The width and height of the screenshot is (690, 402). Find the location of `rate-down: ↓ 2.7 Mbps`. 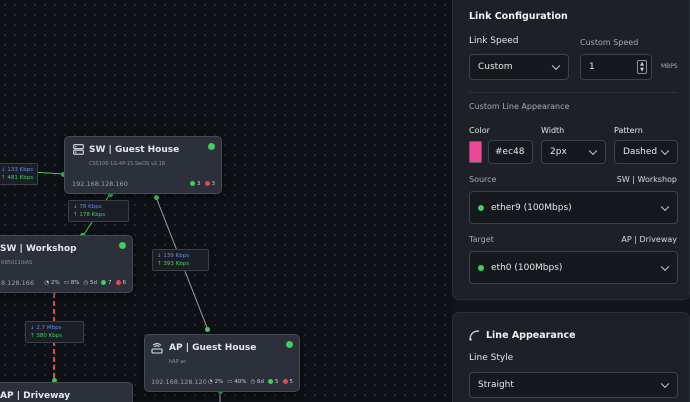

rate-down: ↓ 2.7 Mbps is located at coordinates (46, 328).